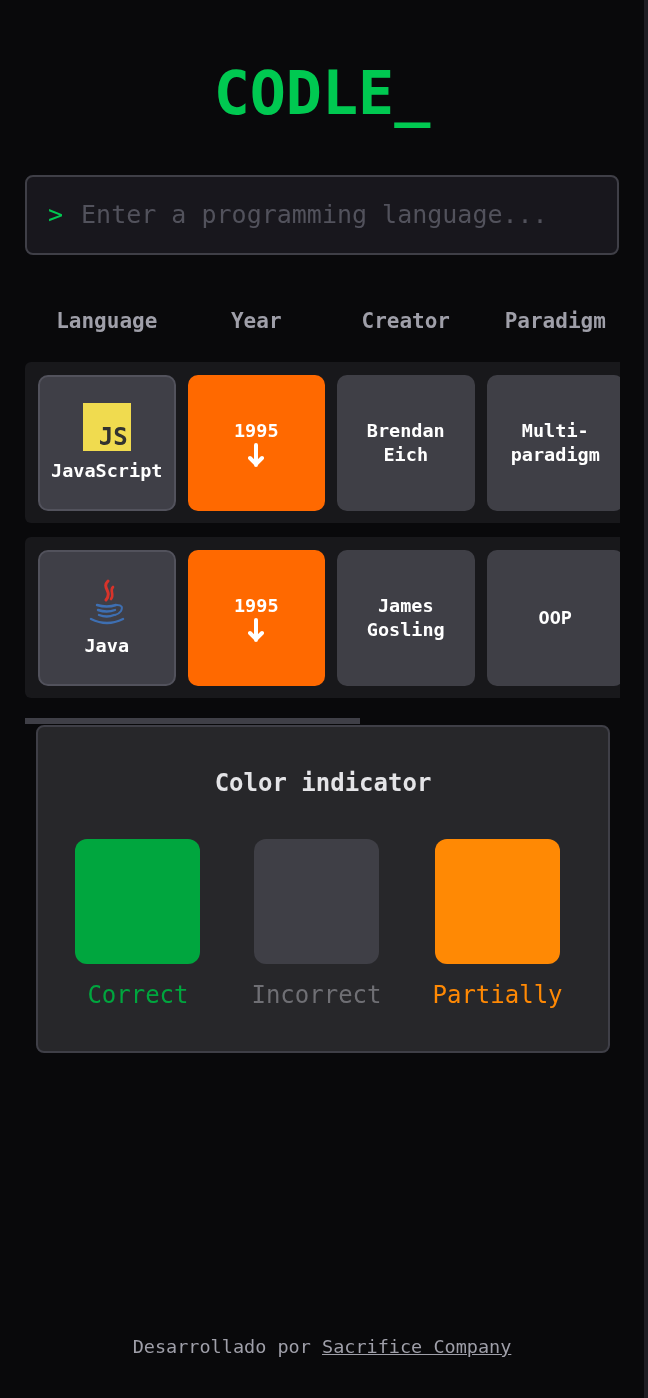 Image resolution: width=648 pixels, height=1398 pixels. Describe the element at coordinates (417, 1346) in the screenshot. I see `company-link: Sacrifice Company` at that location.